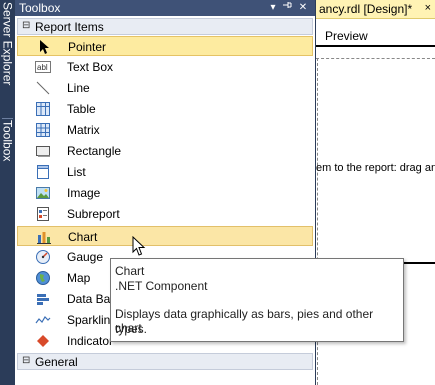  Describe the element at coordinates (165, 193) in the screenshot. I see `tool-item-image: Image` at that location.